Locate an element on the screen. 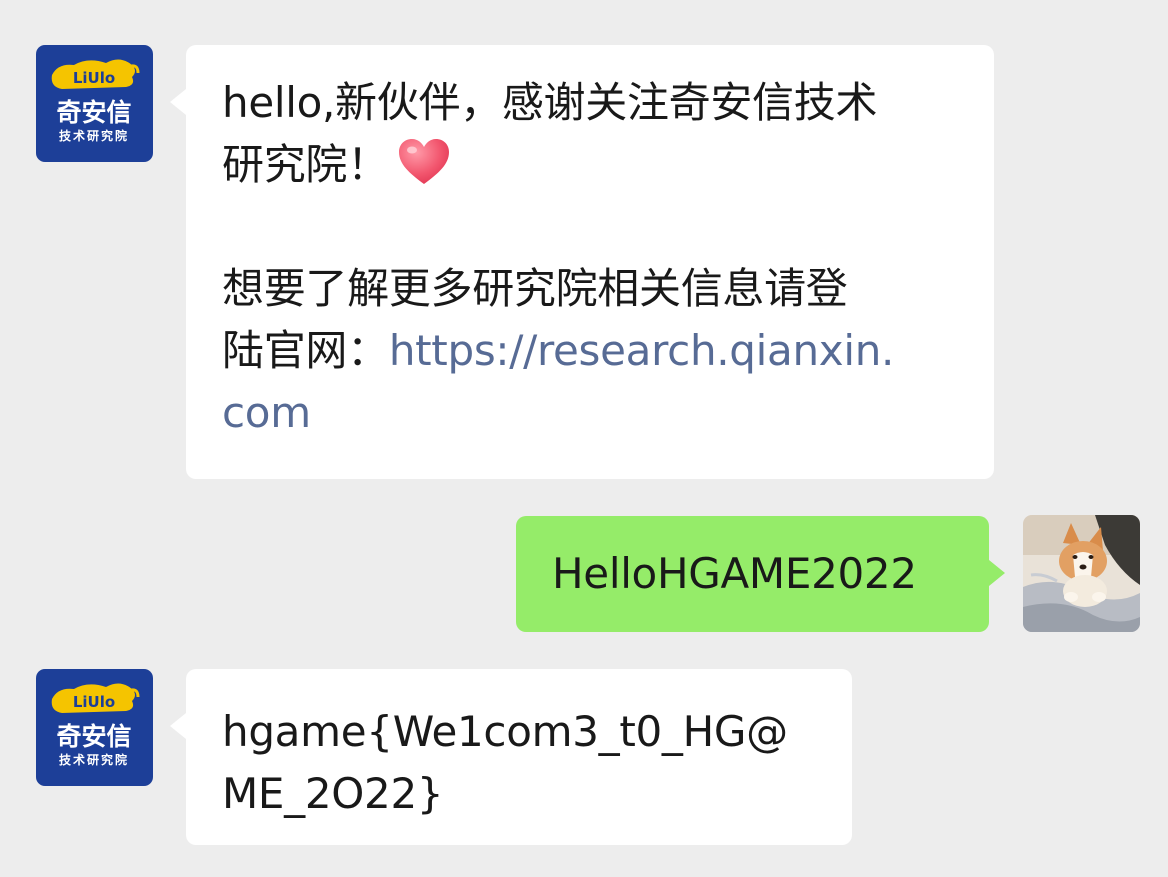  website-link-continued: com is located at coordinates (590, 413).